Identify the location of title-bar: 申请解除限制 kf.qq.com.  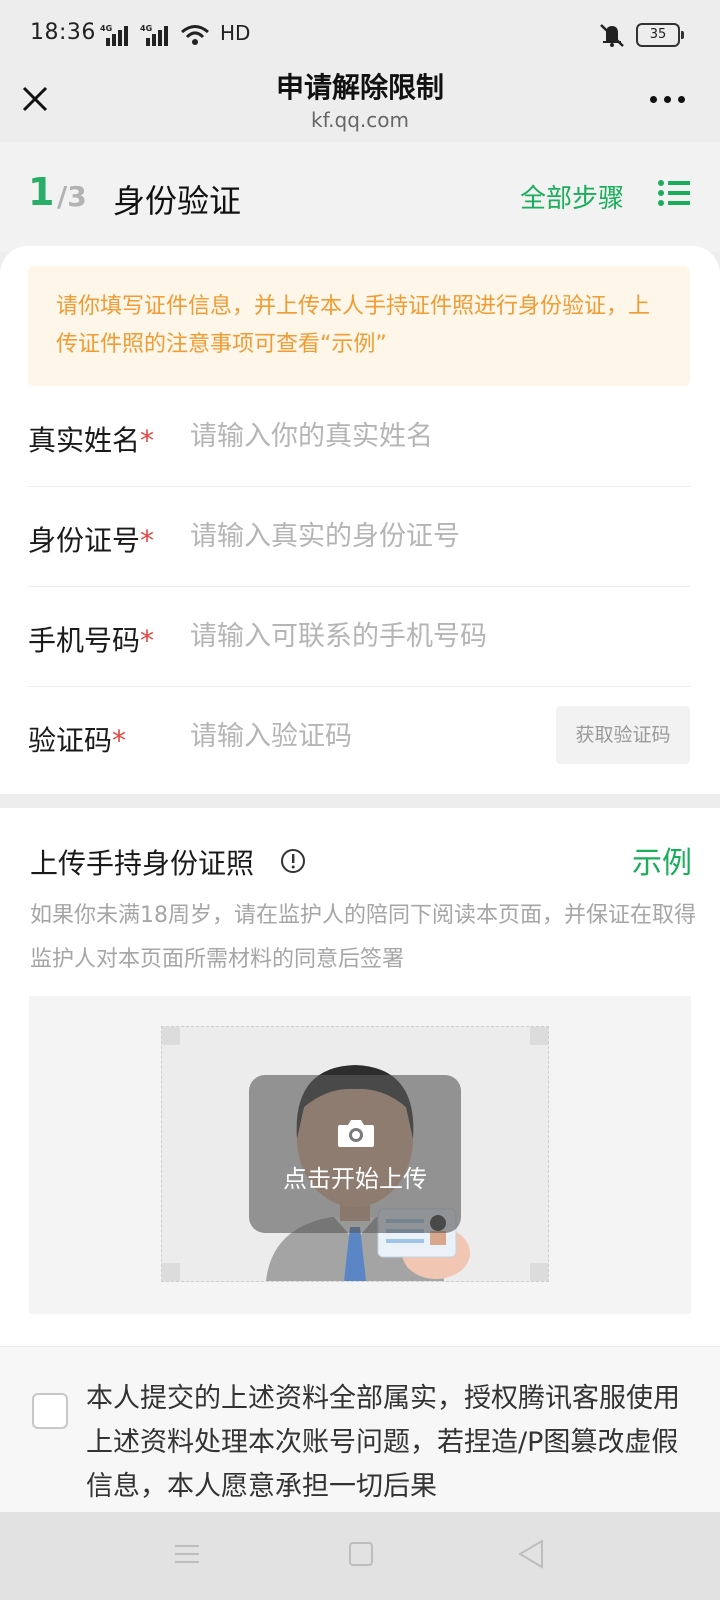
(360, 106).